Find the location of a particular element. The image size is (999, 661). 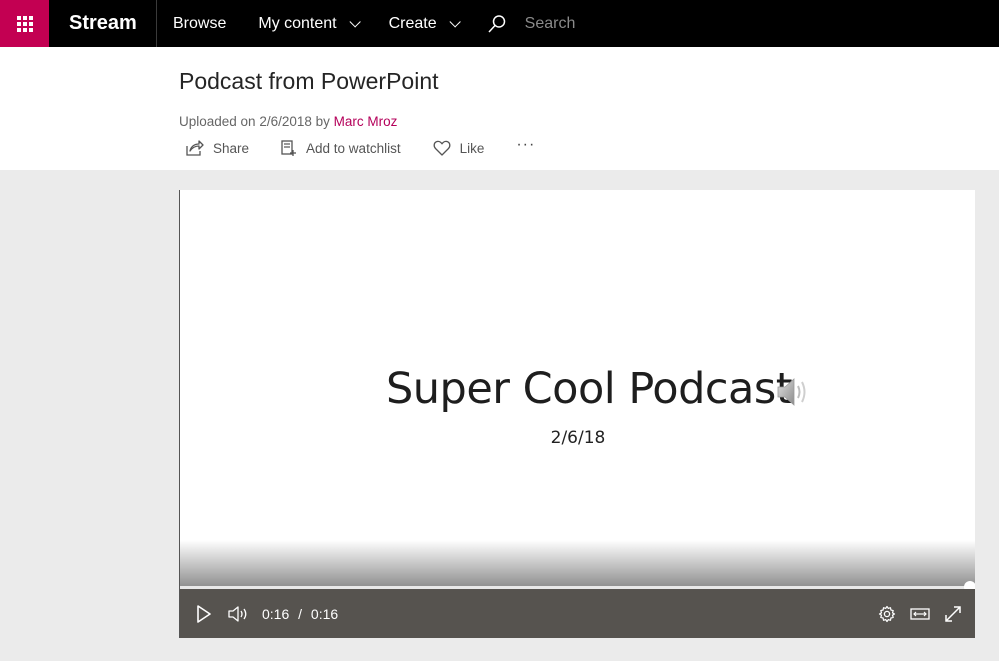

settings-button is located at coordinates (887, 614).